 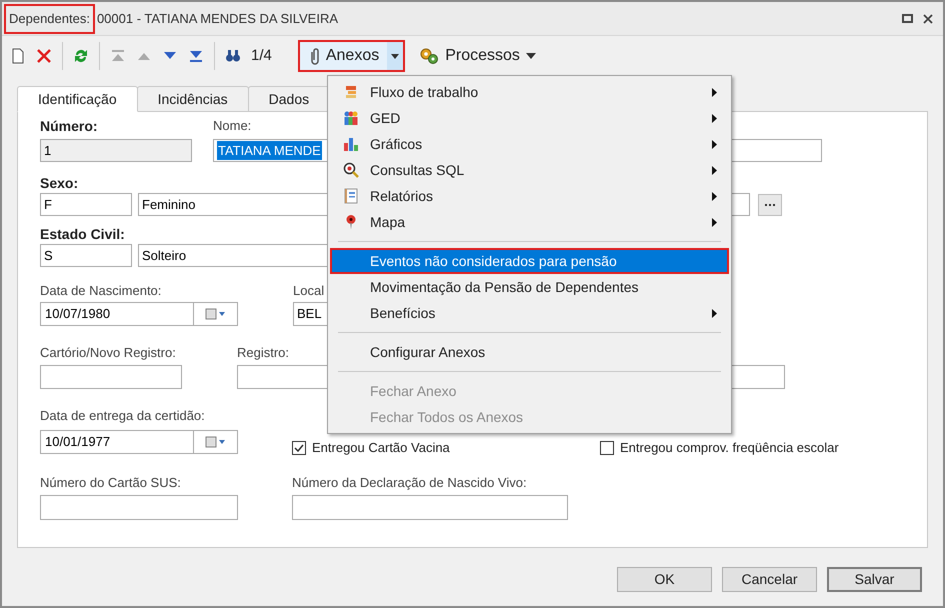 What do you see at coordinates (529, 352) in the screenshot?
I see `menu-item: Configurar Anexos` at bounding box center [529, 352].